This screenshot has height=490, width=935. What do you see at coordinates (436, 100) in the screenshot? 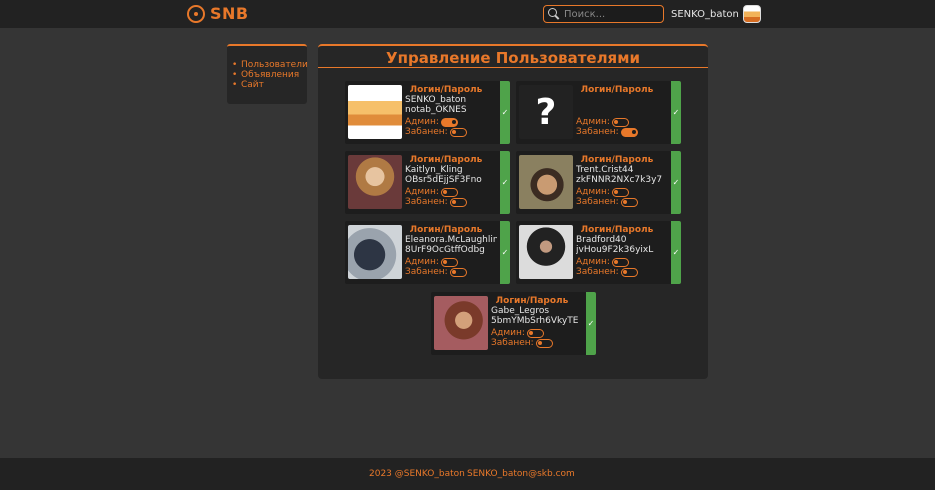
I see `user-login: SENKO_baton` at bounding box center [436, 100].